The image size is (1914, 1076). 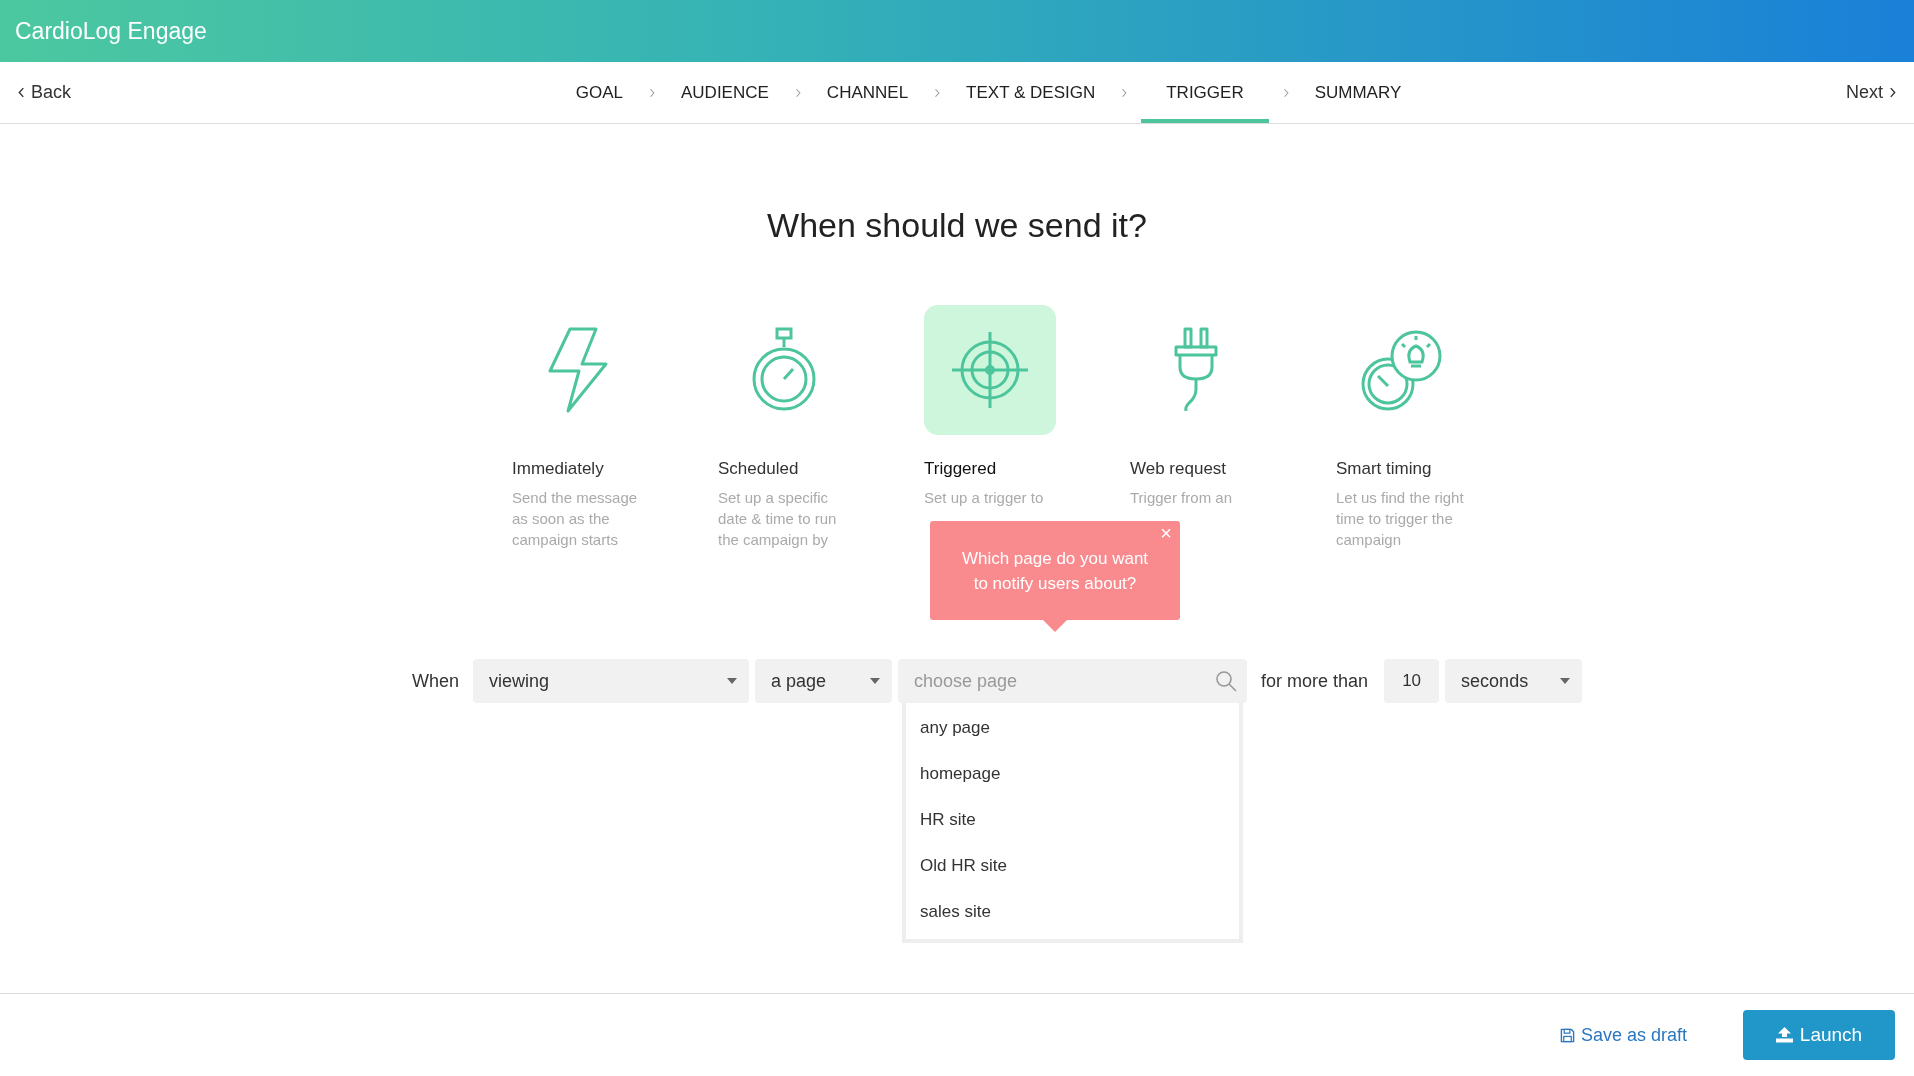 What do you see at coordinates (1031, 92) in the screenshot?
I see `step-tab: TEXT & DESIGN` at bounding box center [1031, 92].